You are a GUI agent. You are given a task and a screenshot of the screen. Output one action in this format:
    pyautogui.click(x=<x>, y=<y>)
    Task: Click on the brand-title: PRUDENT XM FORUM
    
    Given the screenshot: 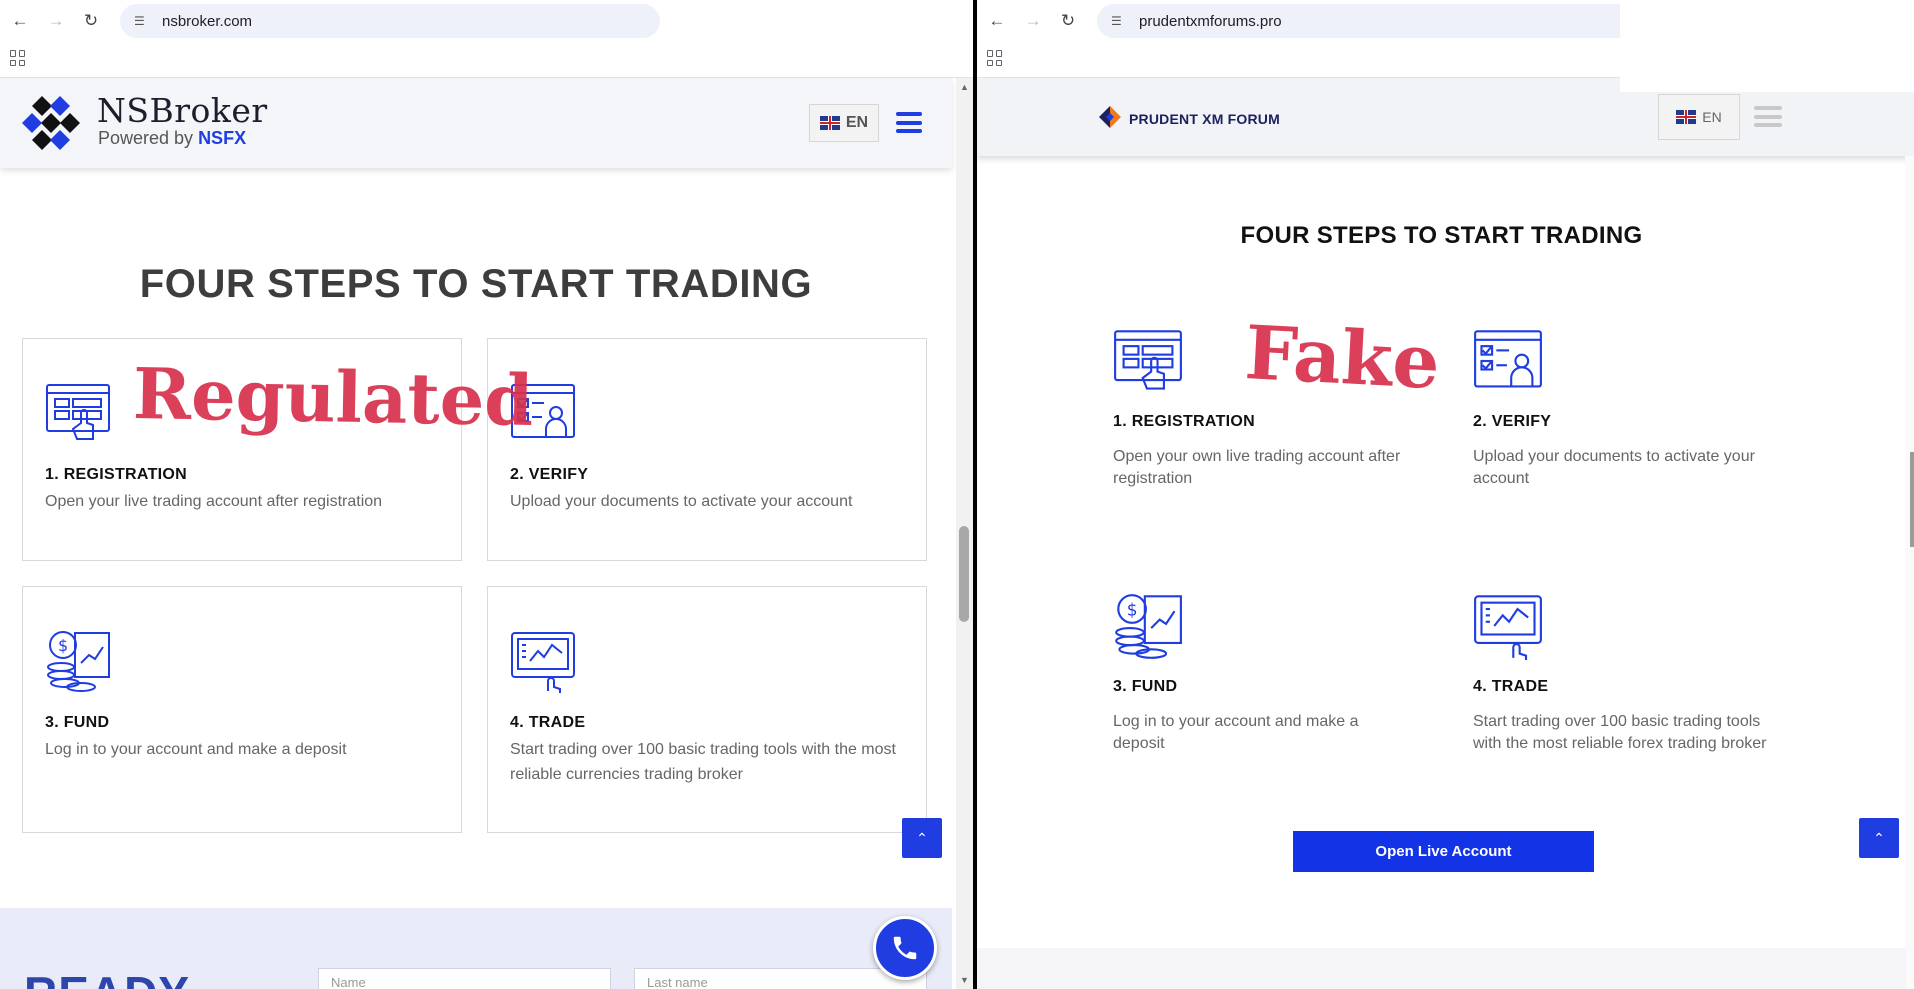 What is the action you would take?
    pyautogui.click(x=1204, y=119)
    